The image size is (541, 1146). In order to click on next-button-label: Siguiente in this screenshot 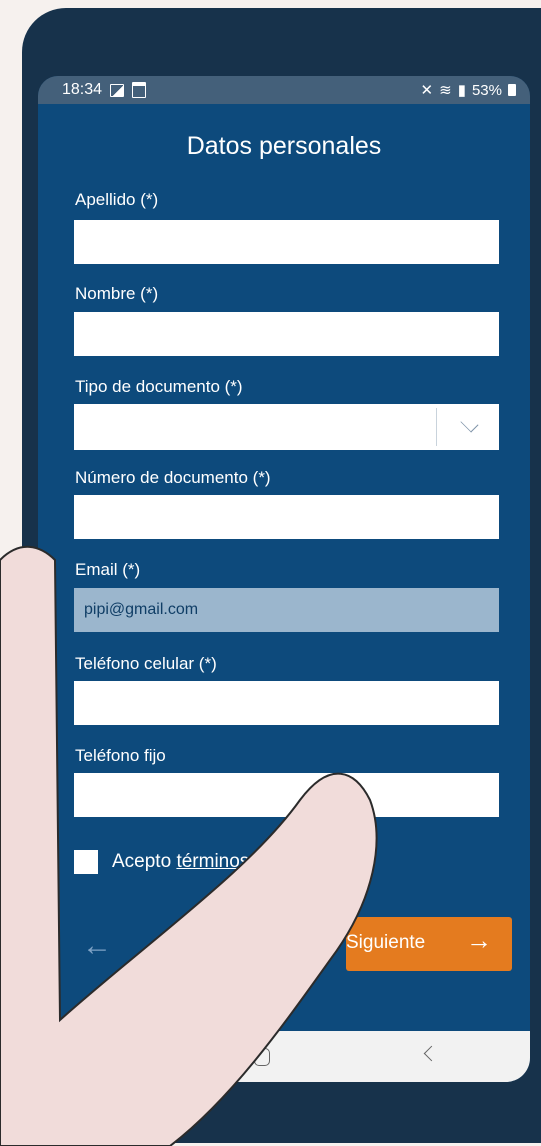, I will do `click(386, 942)`.